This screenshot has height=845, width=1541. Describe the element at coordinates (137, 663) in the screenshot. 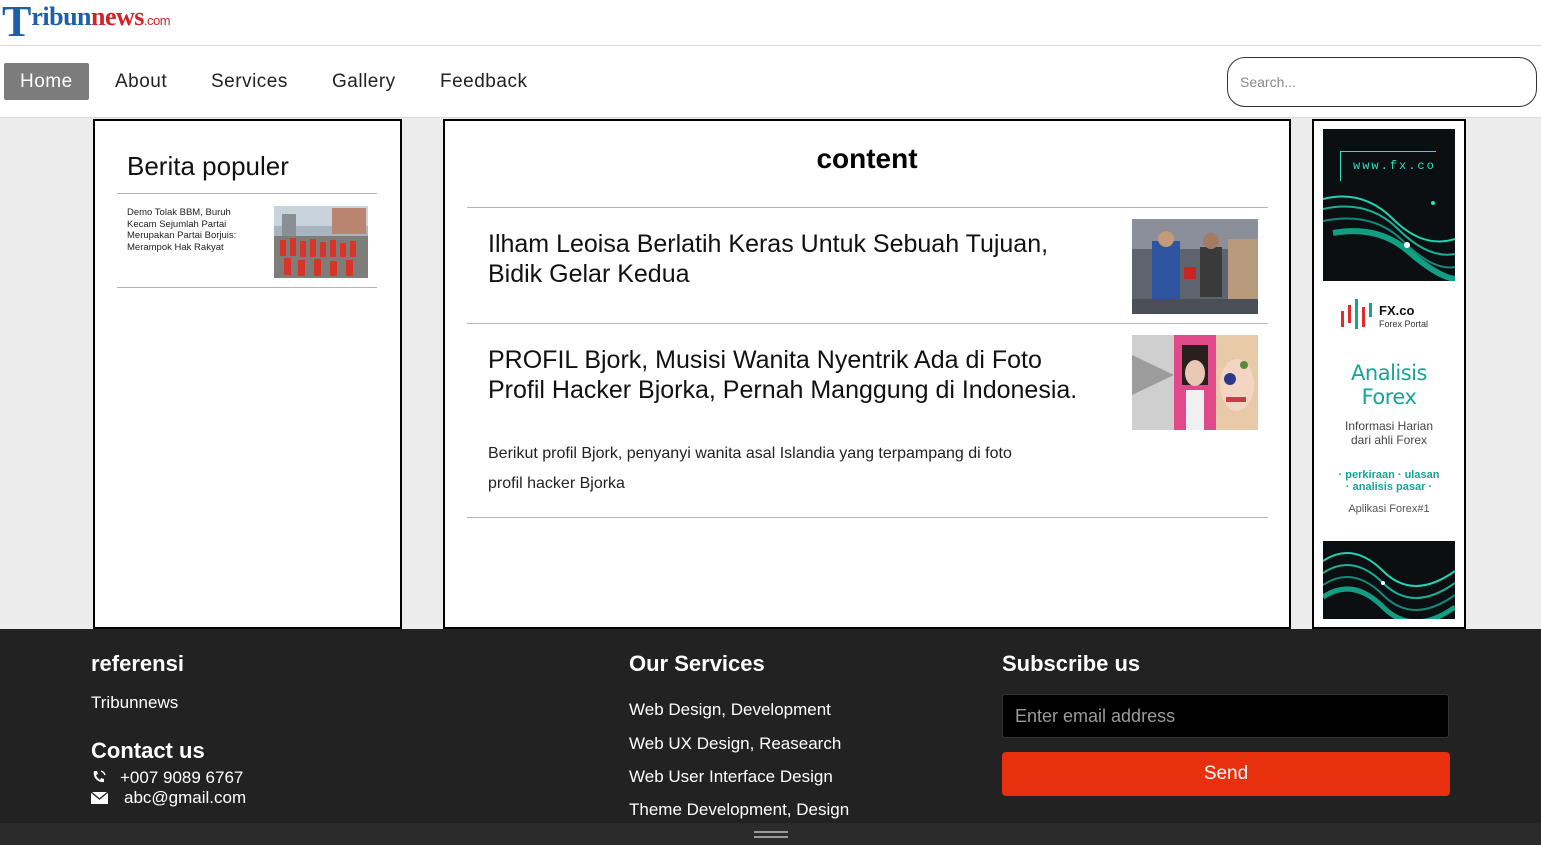

I see `footer-referensi-title: referensi` at that location.